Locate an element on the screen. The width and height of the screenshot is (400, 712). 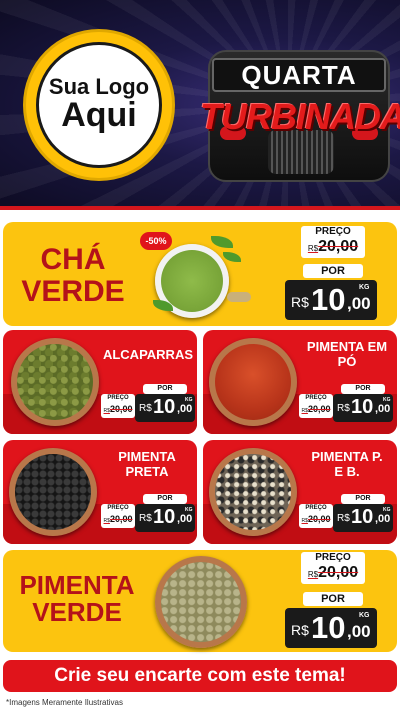
logo-line1: Sua Logo is located at coordinates (99, 87).